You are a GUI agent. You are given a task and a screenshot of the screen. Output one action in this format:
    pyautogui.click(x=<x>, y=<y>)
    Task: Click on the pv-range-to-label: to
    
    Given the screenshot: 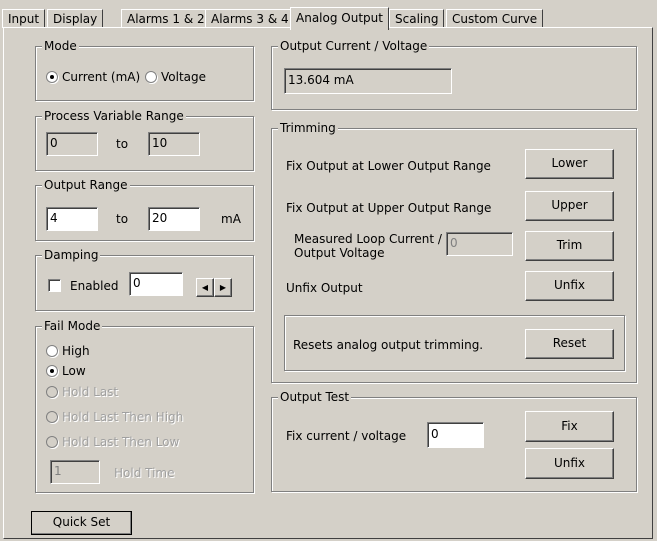 What is the action you would take?
    pyautogui.click(x=122, y=144)
    